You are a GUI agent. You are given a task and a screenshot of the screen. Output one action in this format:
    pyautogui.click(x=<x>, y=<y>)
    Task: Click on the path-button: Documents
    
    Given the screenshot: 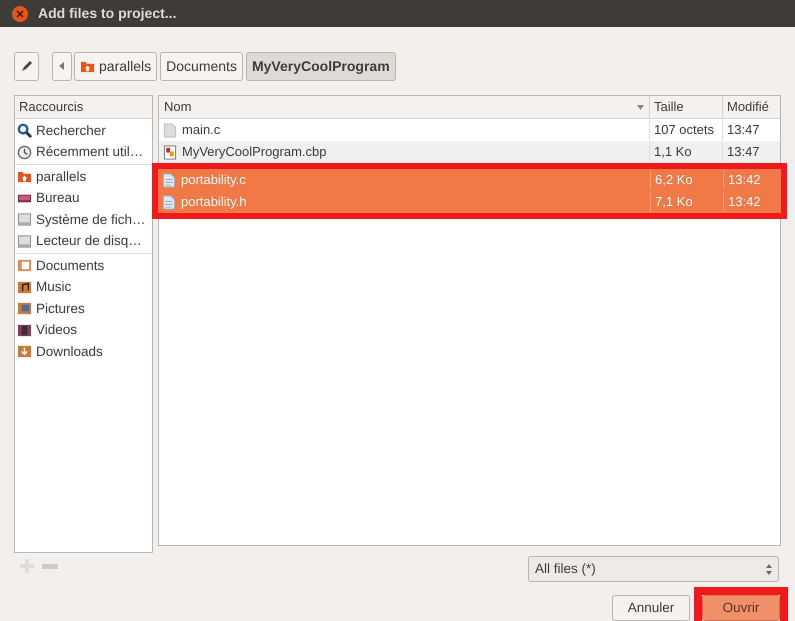 What is the action you would take?
    pyautogui.click(x=201, y=66)
    